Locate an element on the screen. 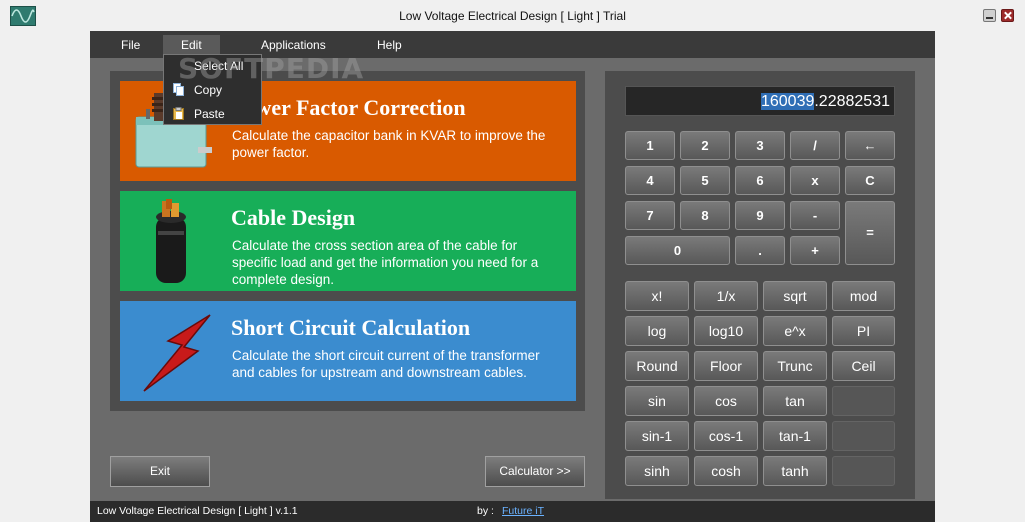  key-log10: log10 is located at coordinates (726, 331).